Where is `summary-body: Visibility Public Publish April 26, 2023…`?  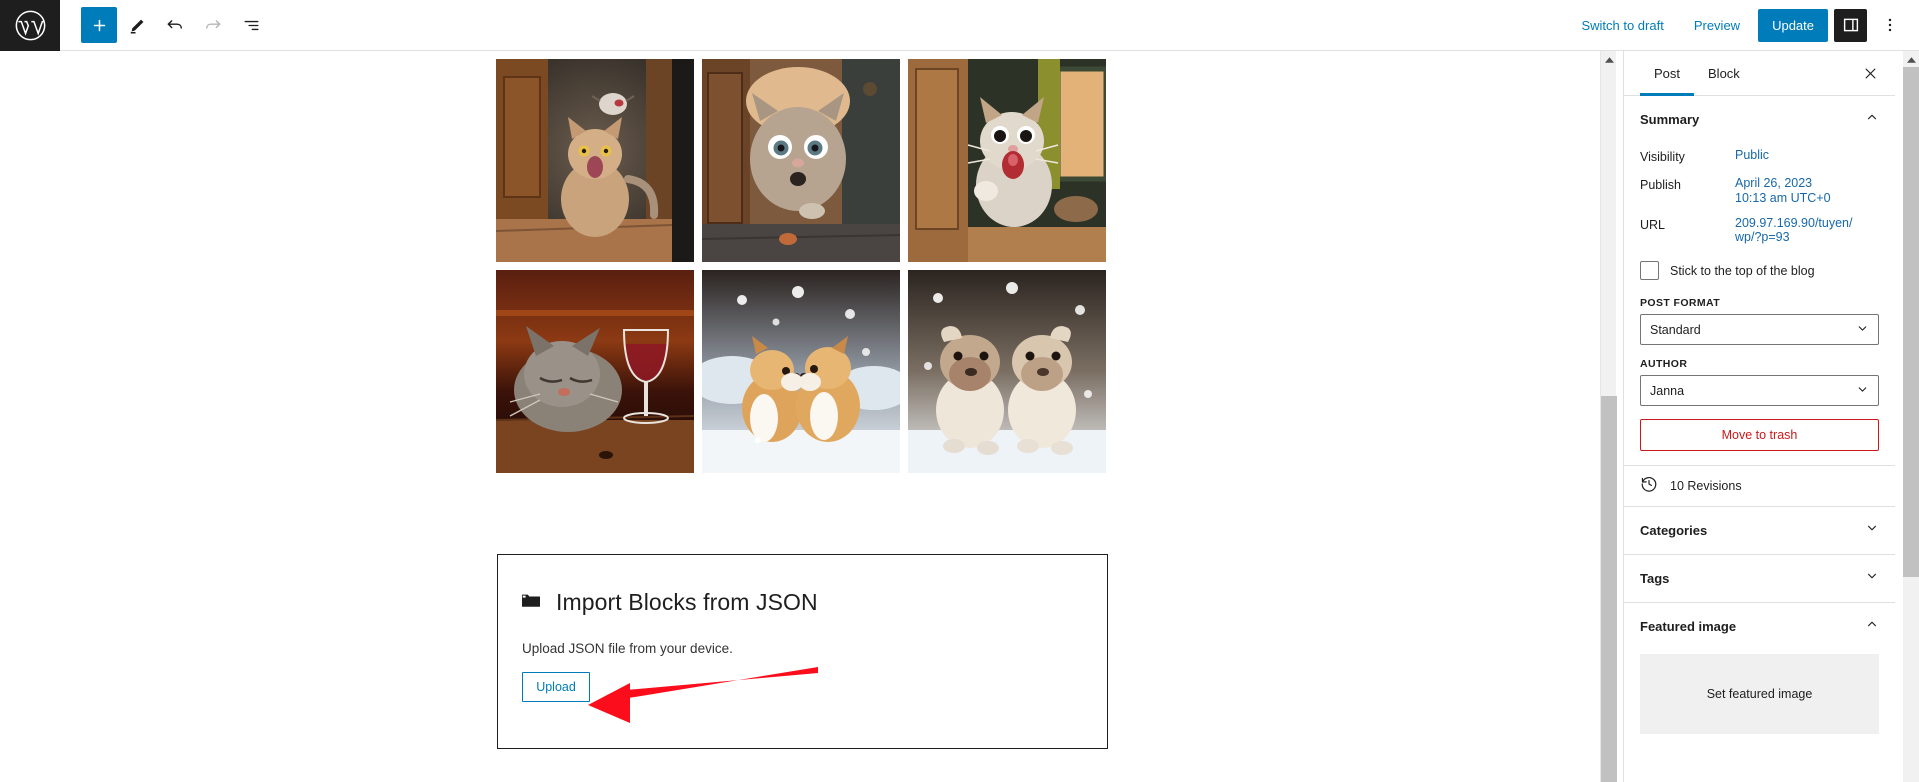
summary-body: Visibility Public Publish April 26, 2023… is located at coordinates (1759, 304).